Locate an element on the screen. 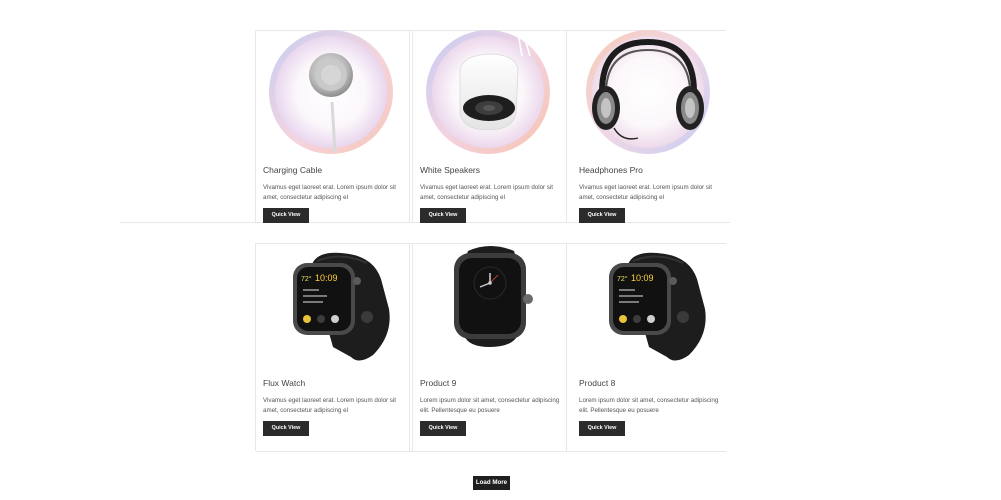 The image size is (1001, 500). product-title: Flux Watch is located at coordinates (284, 383).